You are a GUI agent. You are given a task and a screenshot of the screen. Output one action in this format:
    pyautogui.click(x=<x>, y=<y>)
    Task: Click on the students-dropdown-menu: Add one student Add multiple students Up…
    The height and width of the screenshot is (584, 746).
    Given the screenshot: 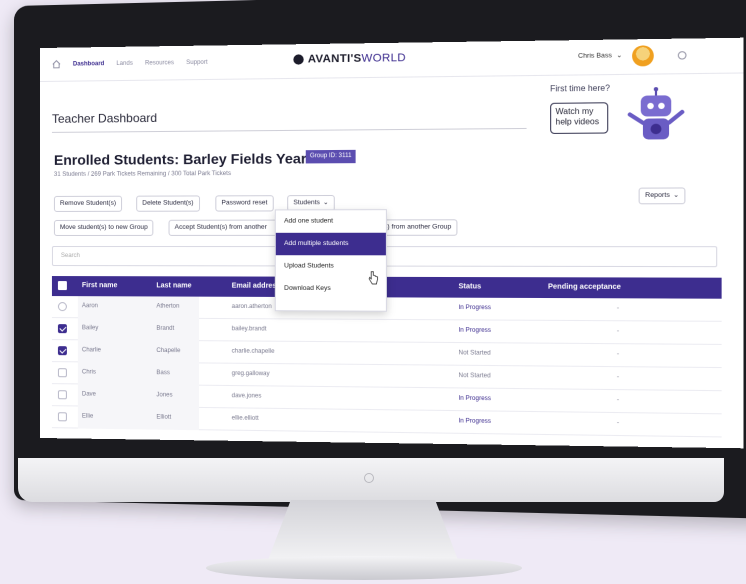 What is the action you would take?
    pyautogui.click(x=330, y=260)
    